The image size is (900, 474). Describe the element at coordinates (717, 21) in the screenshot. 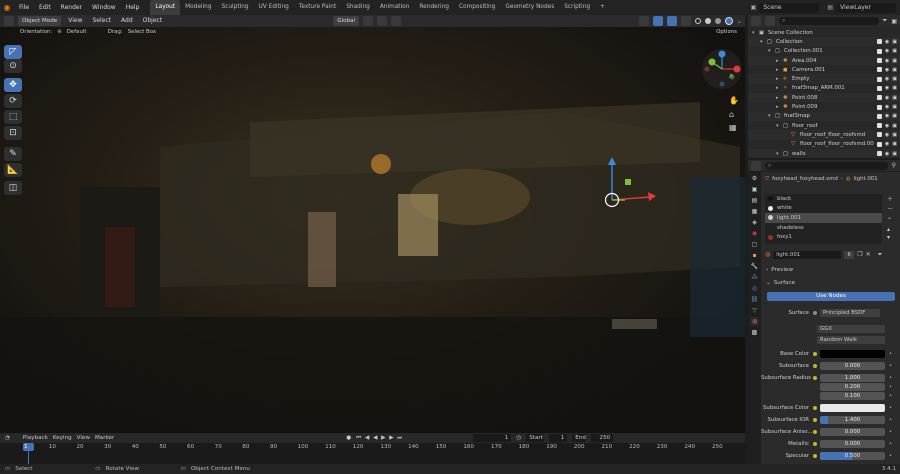

I see `shading-material-icon` at that location.